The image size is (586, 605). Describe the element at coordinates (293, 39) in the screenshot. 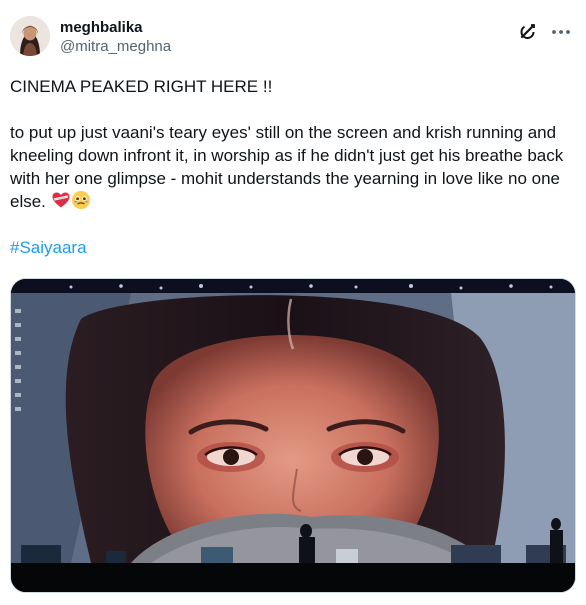

I see `tweet-header: meghbalika @mitra_meghna` at that location.